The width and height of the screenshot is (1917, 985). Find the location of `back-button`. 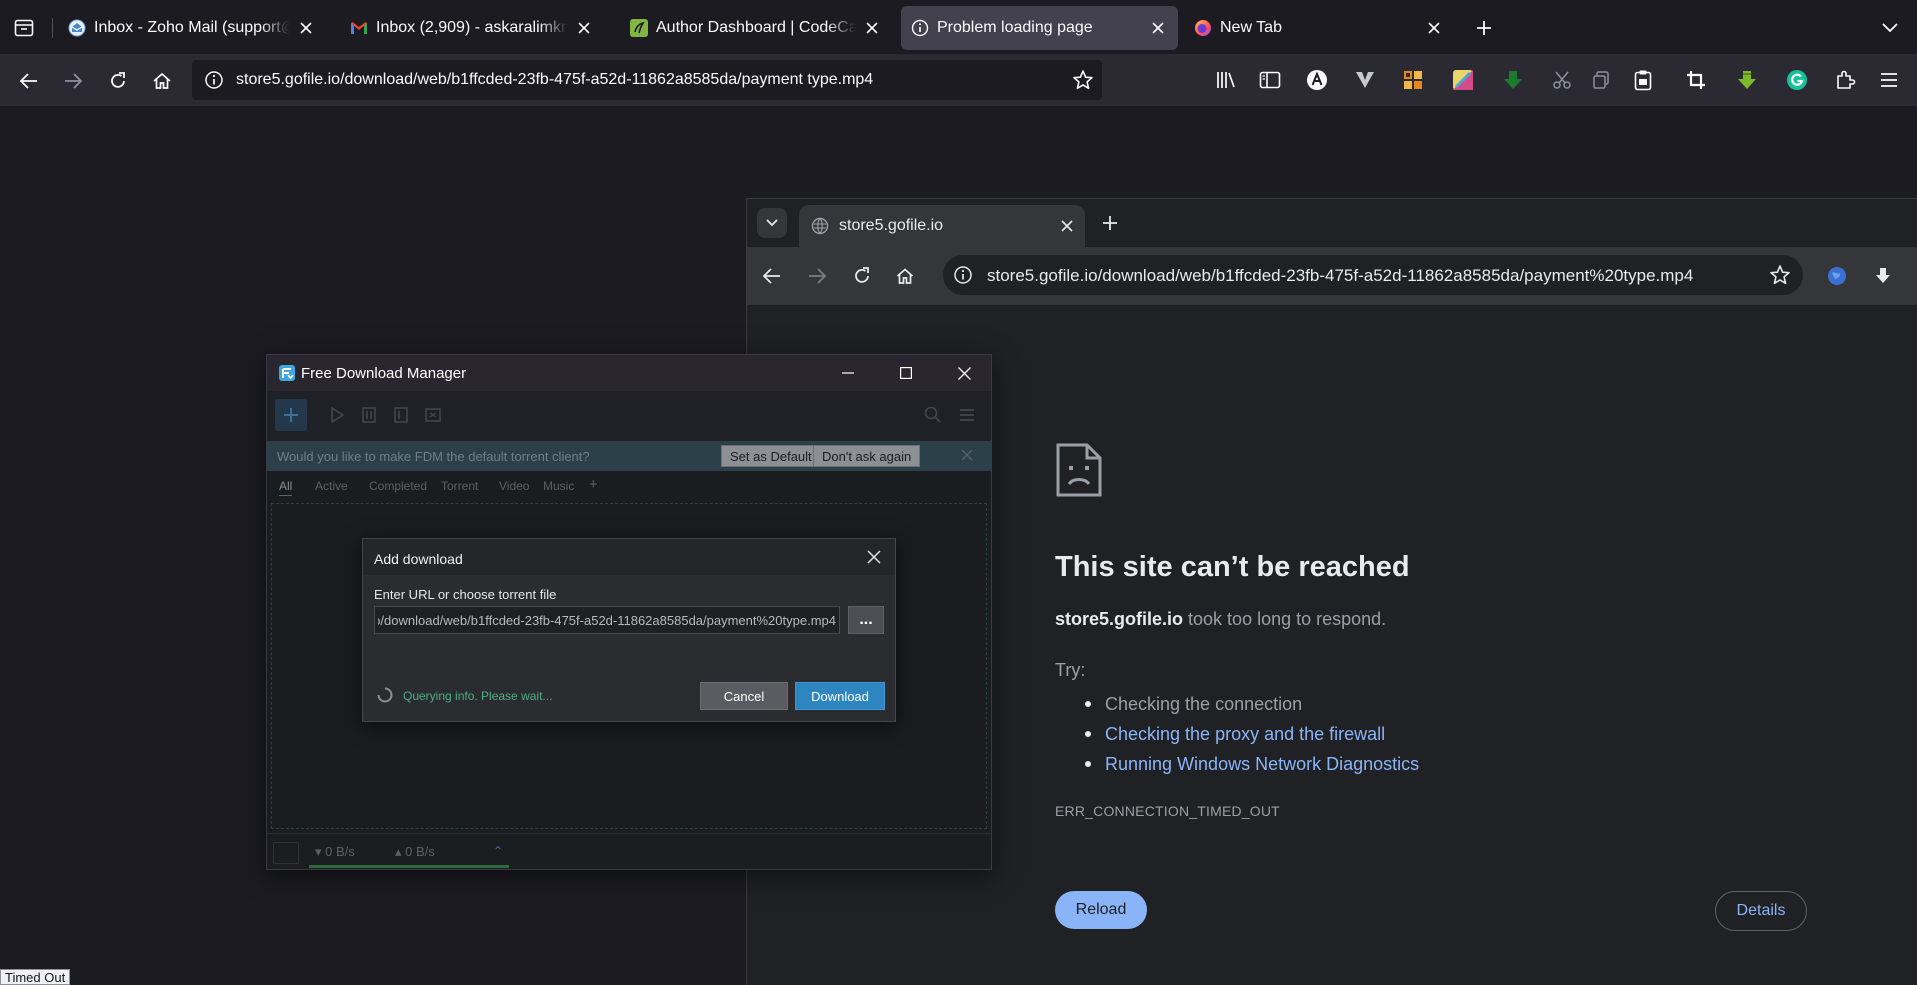

back-button is located at coordinates (29, 81).